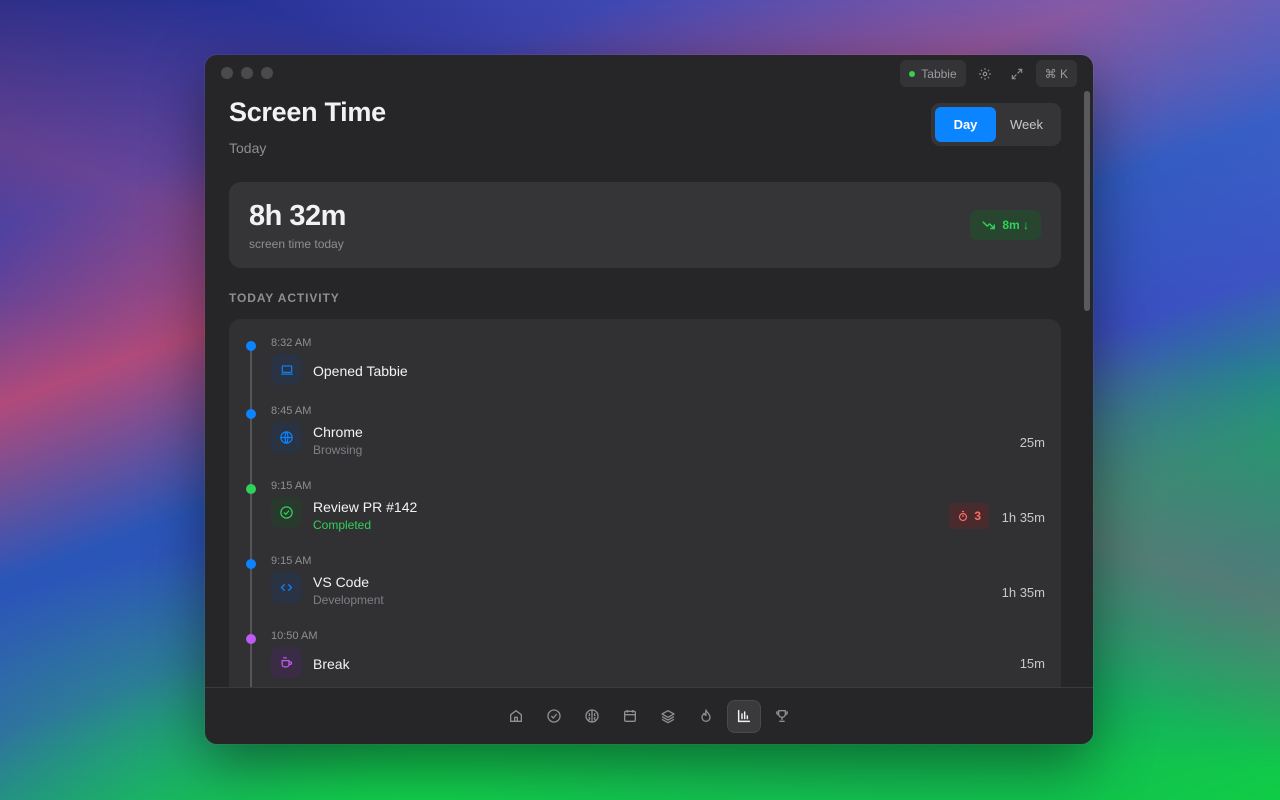  What do you see at coordinates (965, 124) in the screenshot?
I see `range-option-day: Day` at bounding box center [965, 124].